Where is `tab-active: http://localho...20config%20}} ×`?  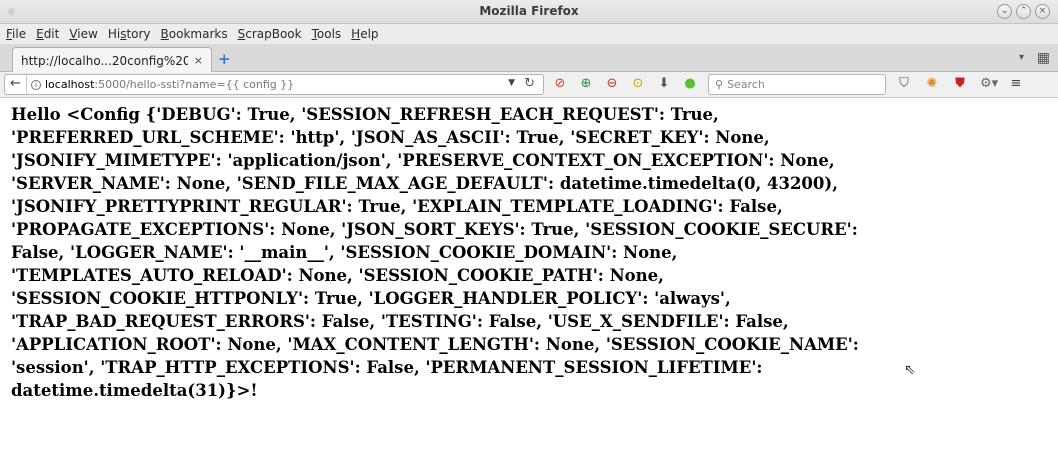 tab-active: http://localho...20config%20}} × is located at coordinates (112, 60).